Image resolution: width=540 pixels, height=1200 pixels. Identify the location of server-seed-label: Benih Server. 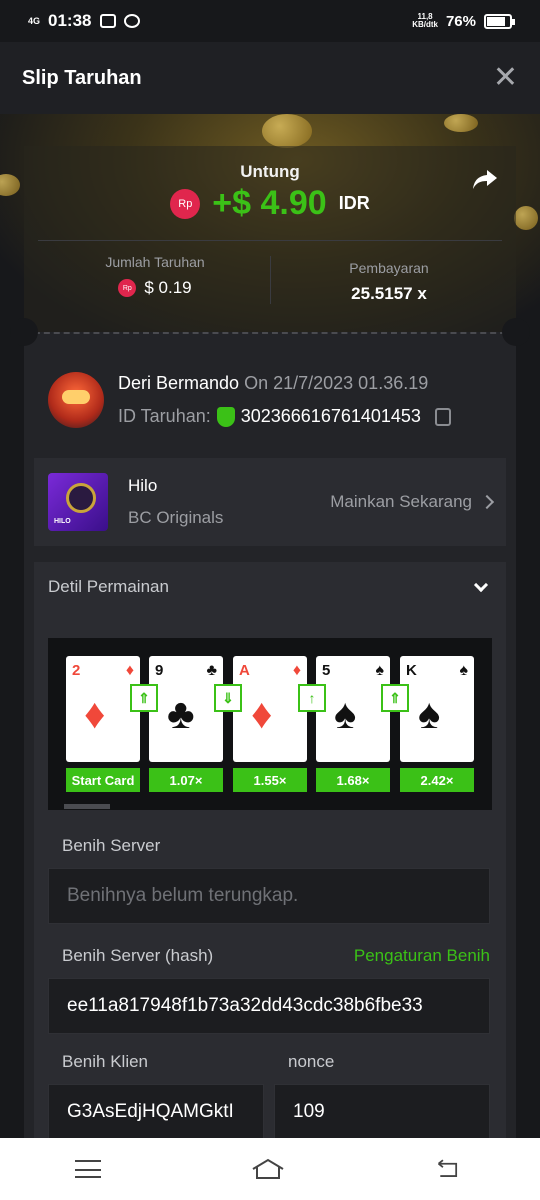
(111, 845).